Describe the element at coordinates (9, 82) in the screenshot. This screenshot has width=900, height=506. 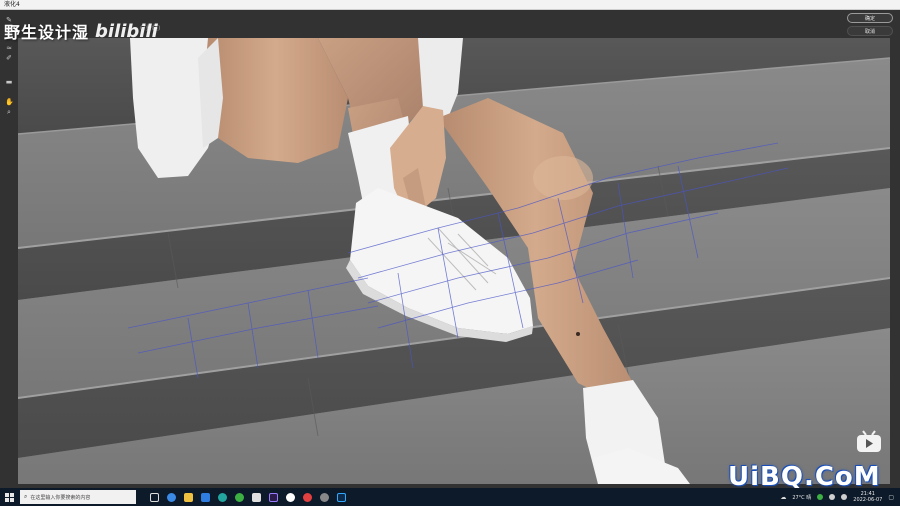
I see `thaw-mask-tool-icon: ▬` at that location.